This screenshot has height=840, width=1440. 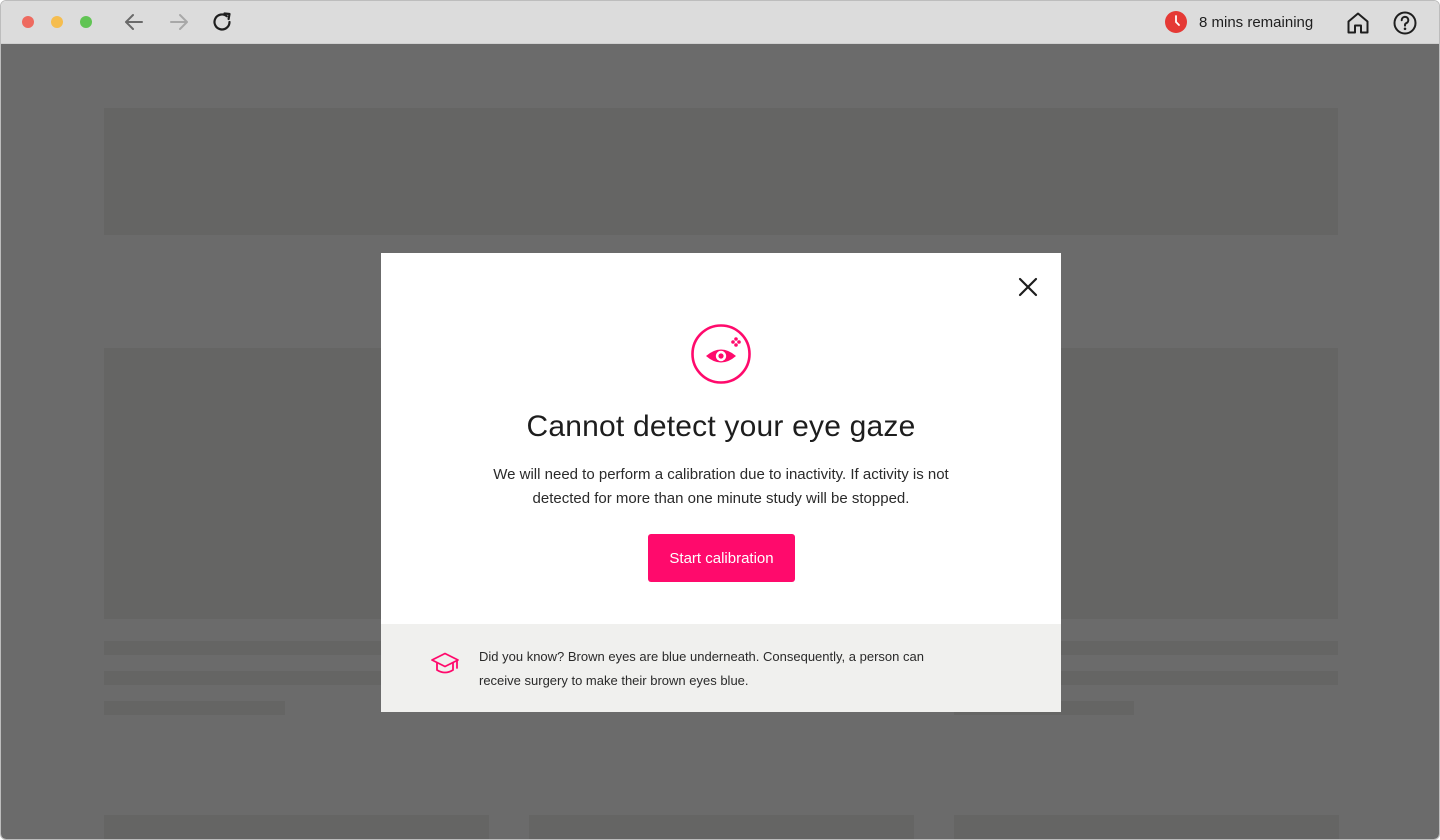 What do you see at coordinates (57, 22) in the screenshot?
I see `window-minimize-button` at bounding box center [57, 22].